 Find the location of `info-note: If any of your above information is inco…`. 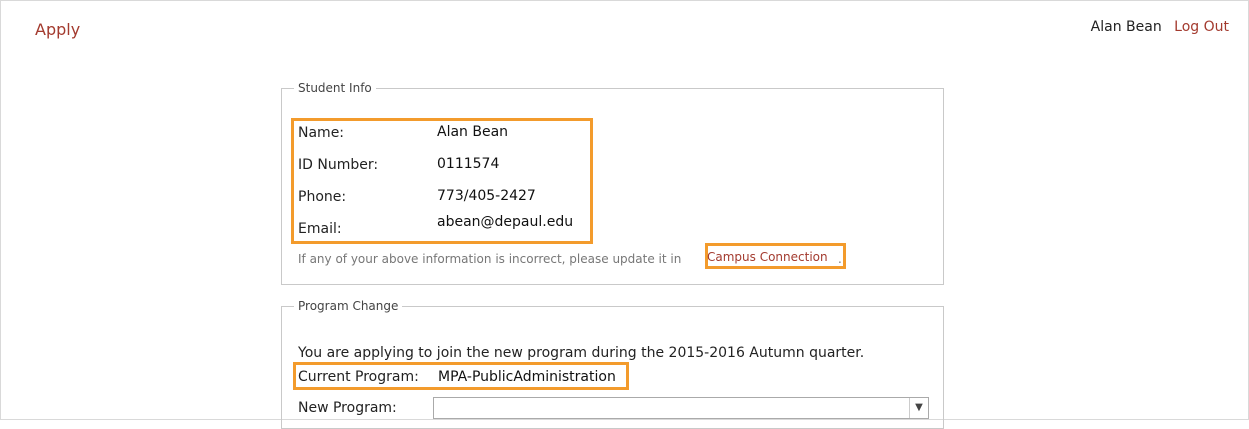

info-note: If any of your above information is inco… is located at coordinates (490, 259).